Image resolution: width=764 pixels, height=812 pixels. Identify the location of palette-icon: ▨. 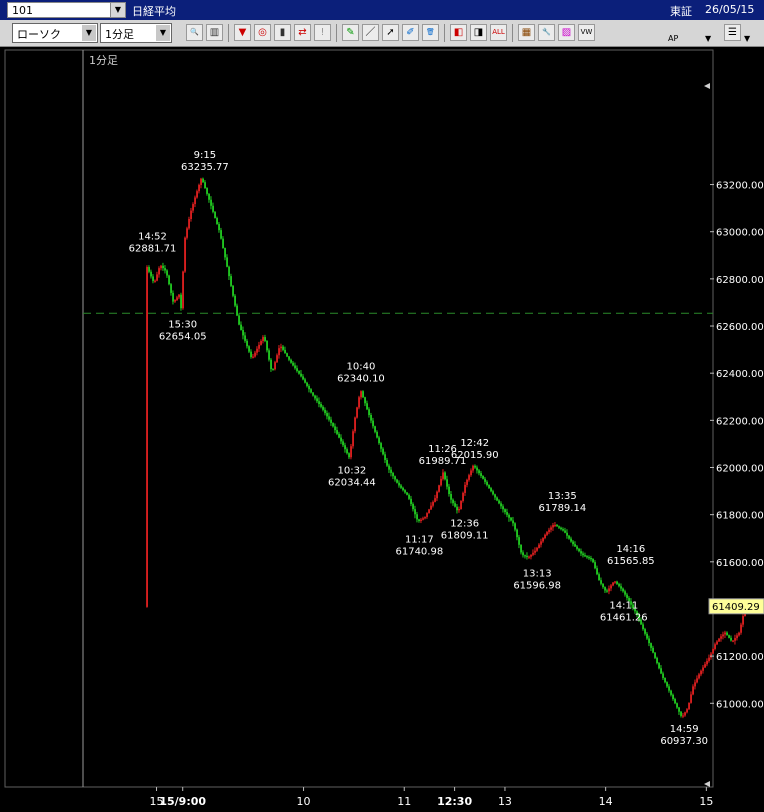
(566, 32).